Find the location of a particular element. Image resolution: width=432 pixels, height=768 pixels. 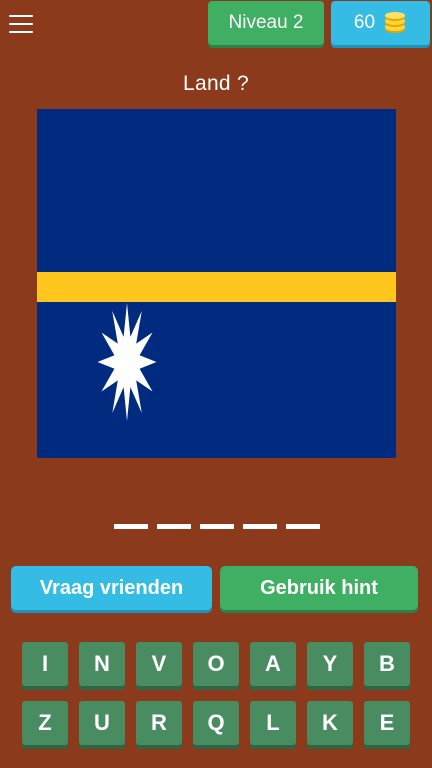

level-button: Niveau 2 is located at coordinates (266, 23).